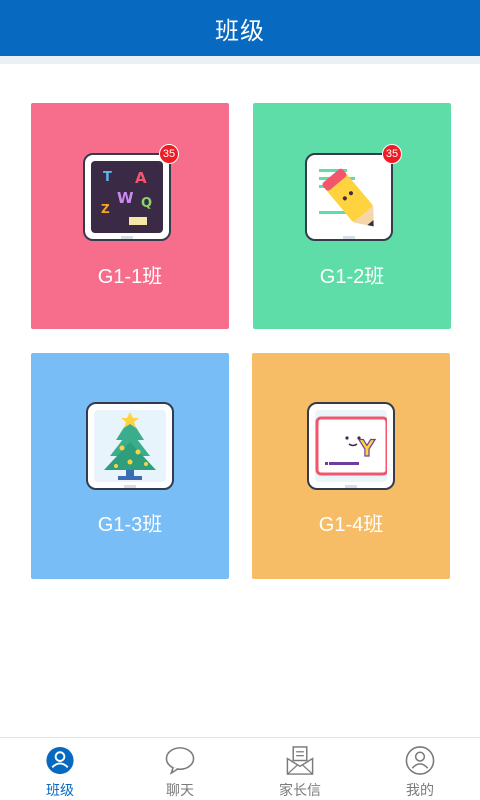 Image resolution: width=480 pixels, height=800 pixels. Describe the element at coordinates (130, 525) in the screenshot. I see `class-name: G1-3班` at that location.